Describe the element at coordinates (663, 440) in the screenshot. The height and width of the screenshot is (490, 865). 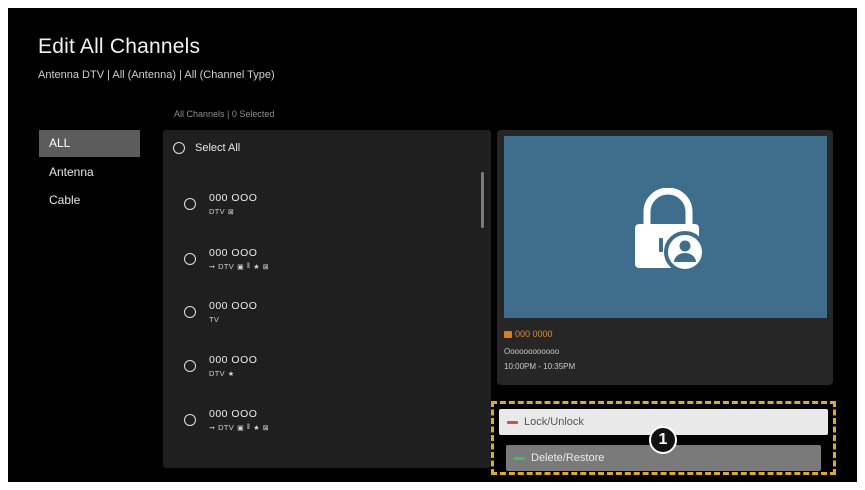
I see `callout-badge: 1` at that location.